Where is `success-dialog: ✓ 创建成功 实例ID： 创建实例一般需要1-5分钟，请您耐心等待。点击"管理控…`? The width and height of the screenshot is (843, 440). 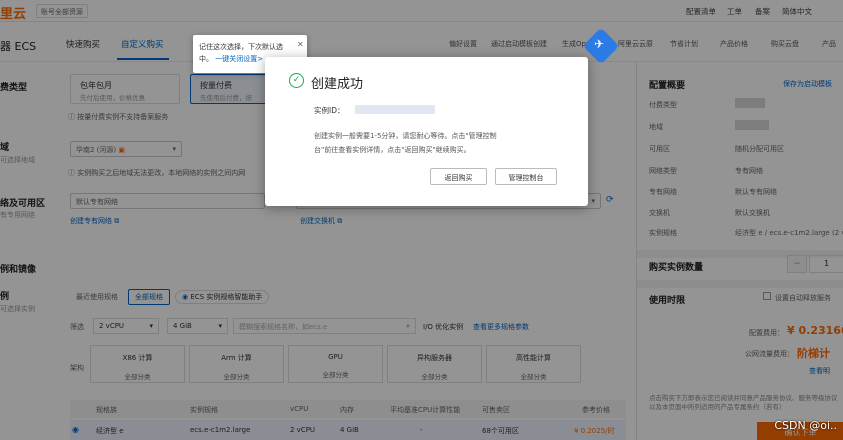
success-dialog: ✓ 创建成功 实例ID： 创建实例一般需要1-5分钟，请您耐心等待。点击"管理控… is located at coordinates (426, 131).